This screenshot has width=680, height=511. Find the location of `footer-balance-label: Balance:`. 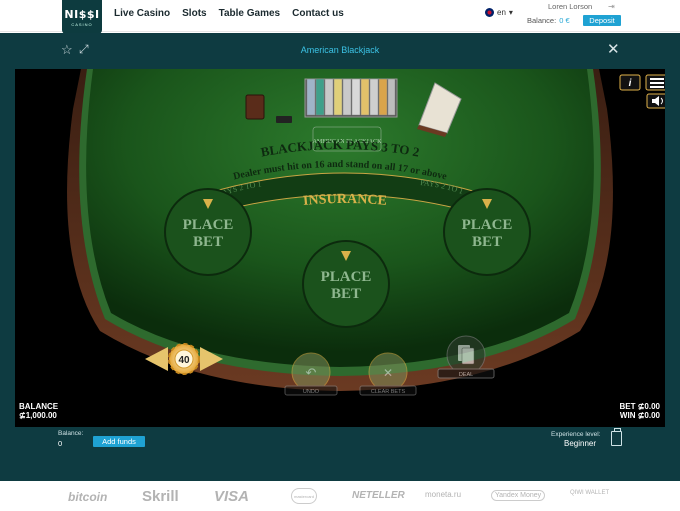

footer-balance-label: Balance: is located at coordinates (71, 433).